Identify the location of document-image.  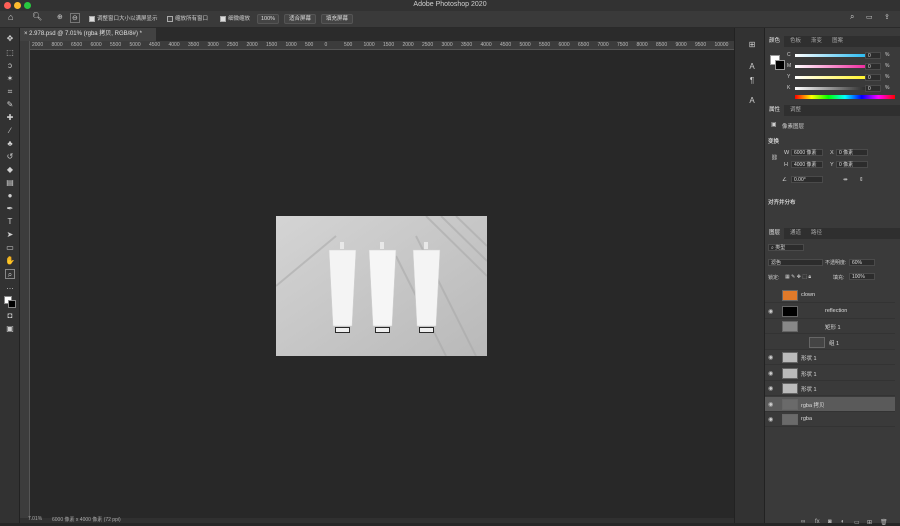
(381, 286).